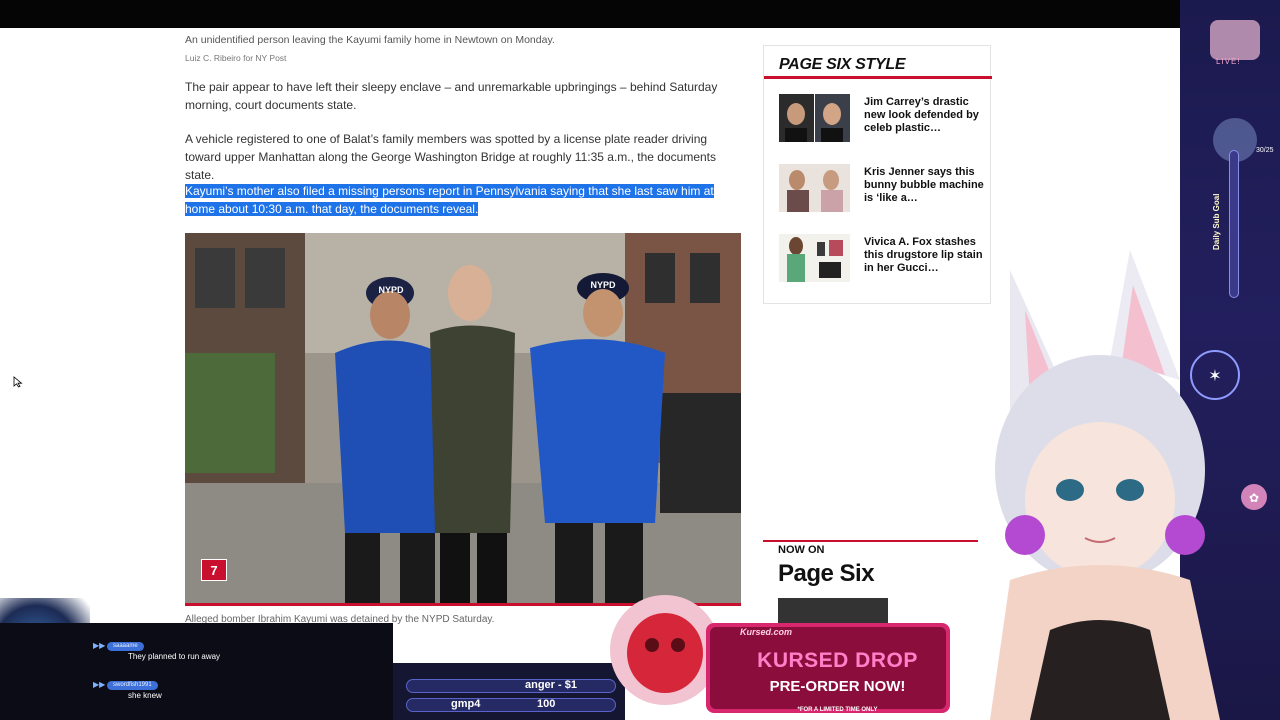 This screenshot has width=1280, height=720. I want to click on widget-title: PAGE SIX STYLE, so click(842, 64).